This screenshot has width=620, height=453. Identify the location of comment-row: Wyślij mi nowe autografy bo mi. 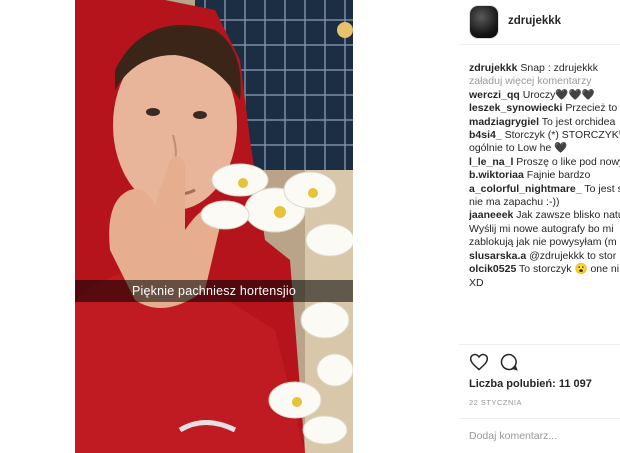
(544, 229).